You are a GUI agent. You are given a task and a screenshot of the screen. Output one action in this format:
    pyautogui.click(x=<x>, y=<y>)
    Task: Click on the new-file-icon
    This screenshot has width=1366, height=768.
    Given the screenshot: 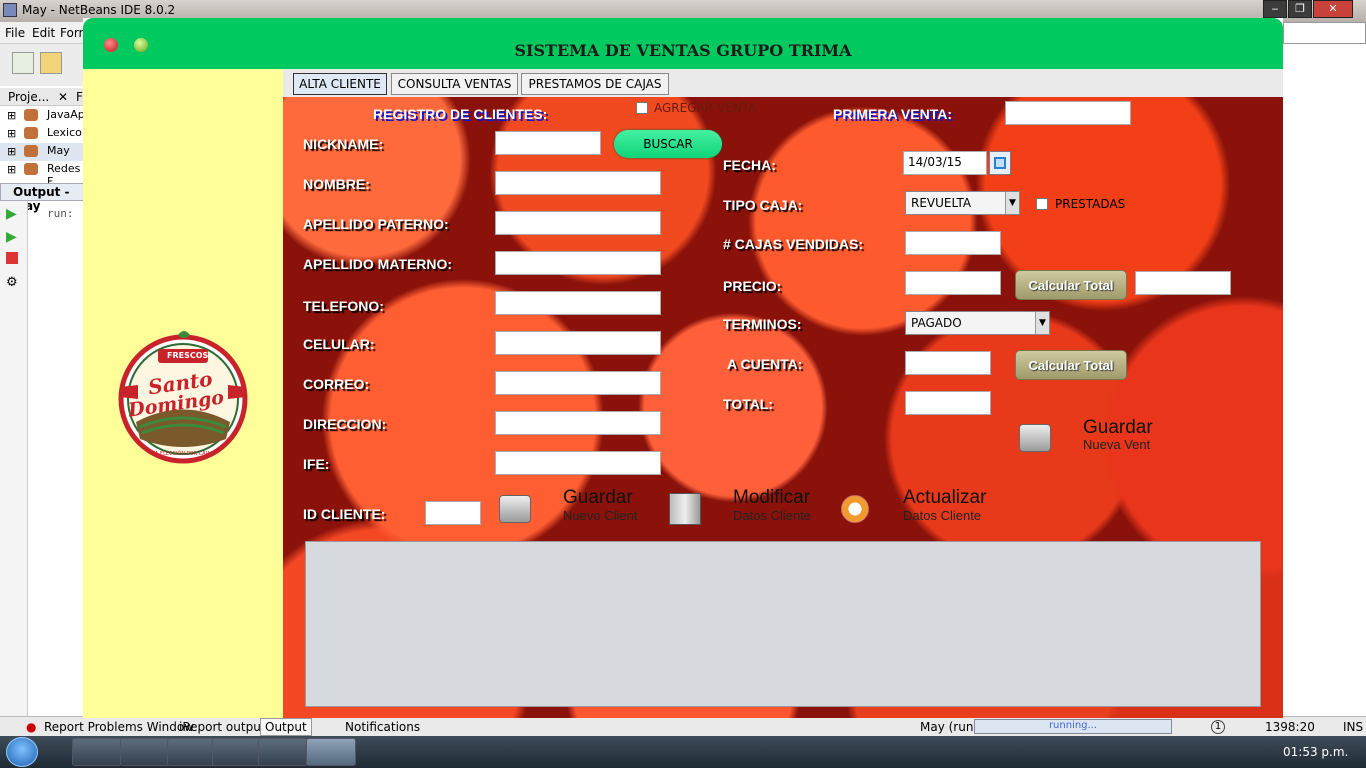 What is the action you would take?
    pyautogui.click(x=23, y=63)
    